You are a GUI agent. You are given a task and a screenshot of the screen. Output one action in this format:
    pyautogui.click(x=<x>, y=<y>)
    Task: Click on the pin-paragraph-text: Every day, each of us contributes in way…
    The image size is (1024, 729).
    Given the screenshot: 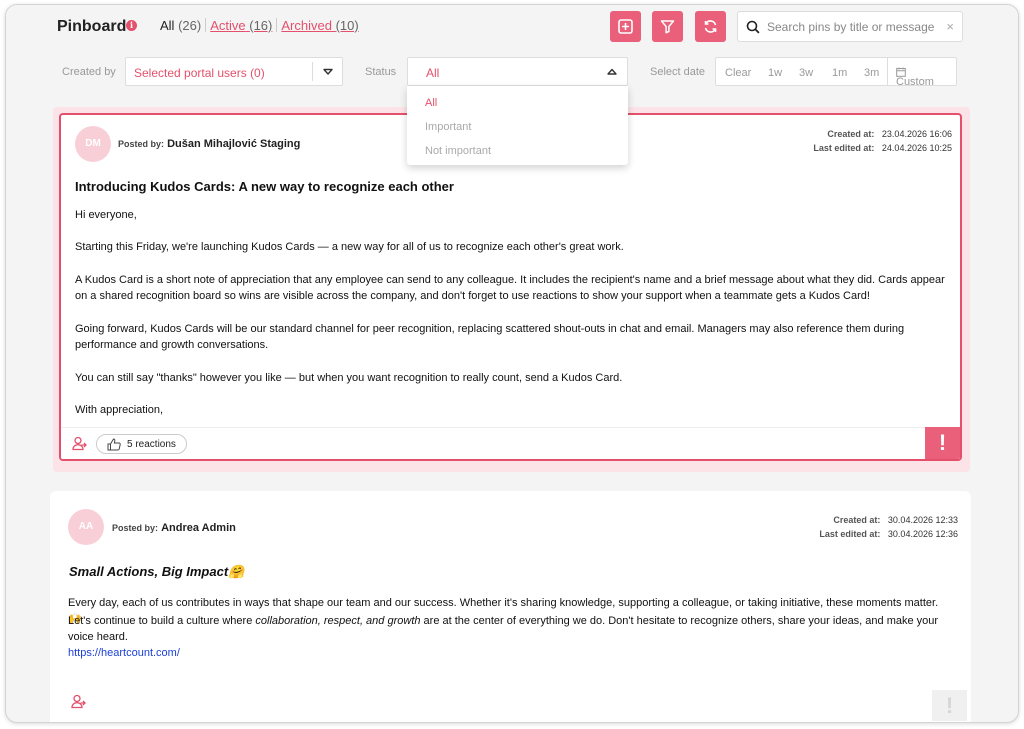 What is the action you would take?
    pyautogui.click(x=503, y=603)
    